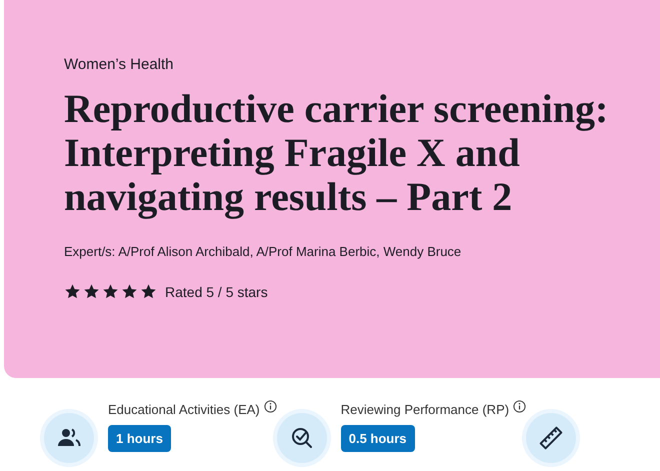  Describe the element at coordinates (69, 438) in the screenshot. I see `people-icon` at that location.